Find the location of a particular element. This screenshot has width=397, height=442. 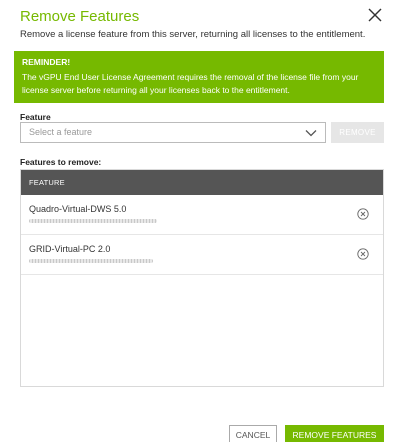

features-to-remove-label: Features to remove: is located at coordinates (61, 162).